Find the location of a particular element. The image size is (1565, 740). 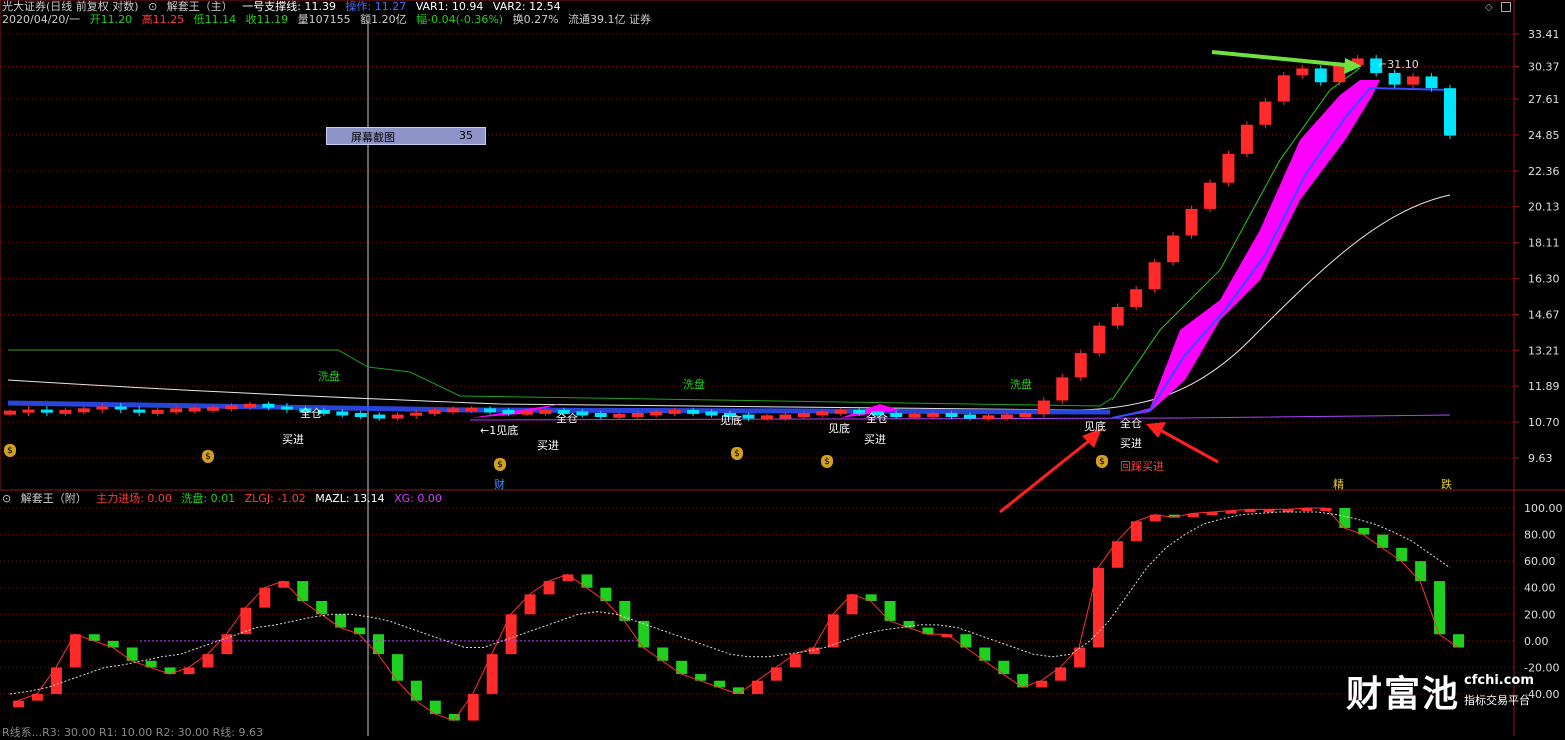

diamond-icon: ◇ is located at coordinates (1489, 7).